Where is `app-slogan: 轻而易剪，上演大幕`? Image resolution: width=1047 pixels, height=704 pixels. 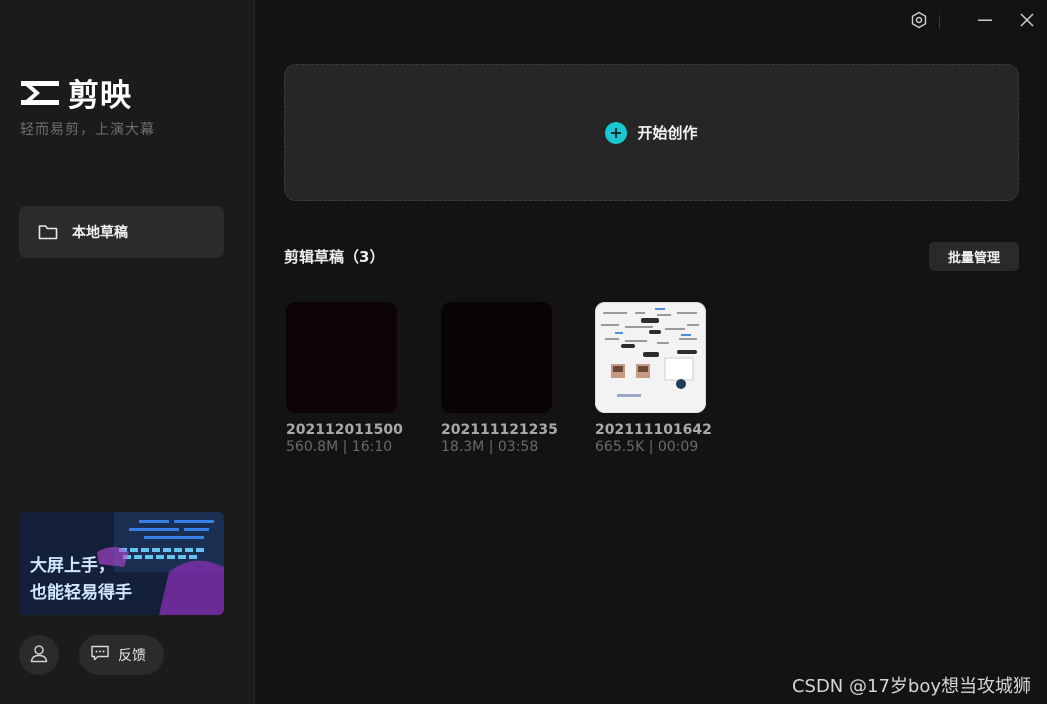
app-slogan: 轻而易剪，上演大幕 is located at coordinates (87, 130).